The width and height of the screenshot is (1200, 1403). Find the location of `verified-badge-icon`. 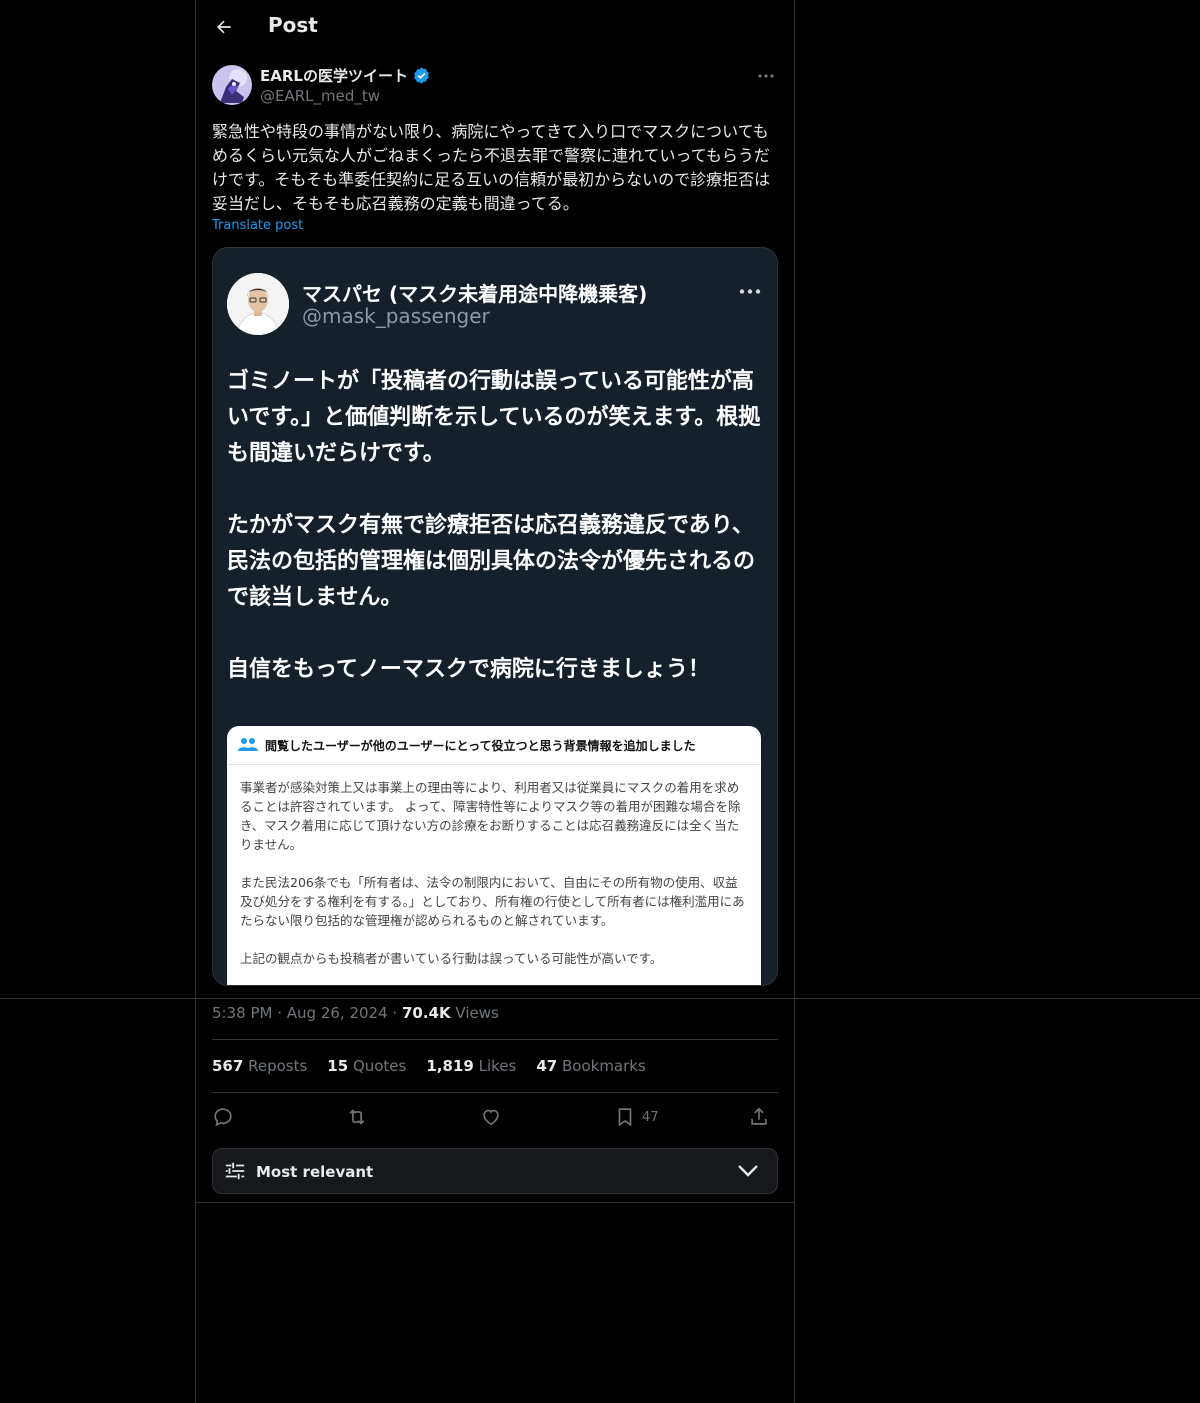

verified-badge-icon is located at coordinates (421, 75).